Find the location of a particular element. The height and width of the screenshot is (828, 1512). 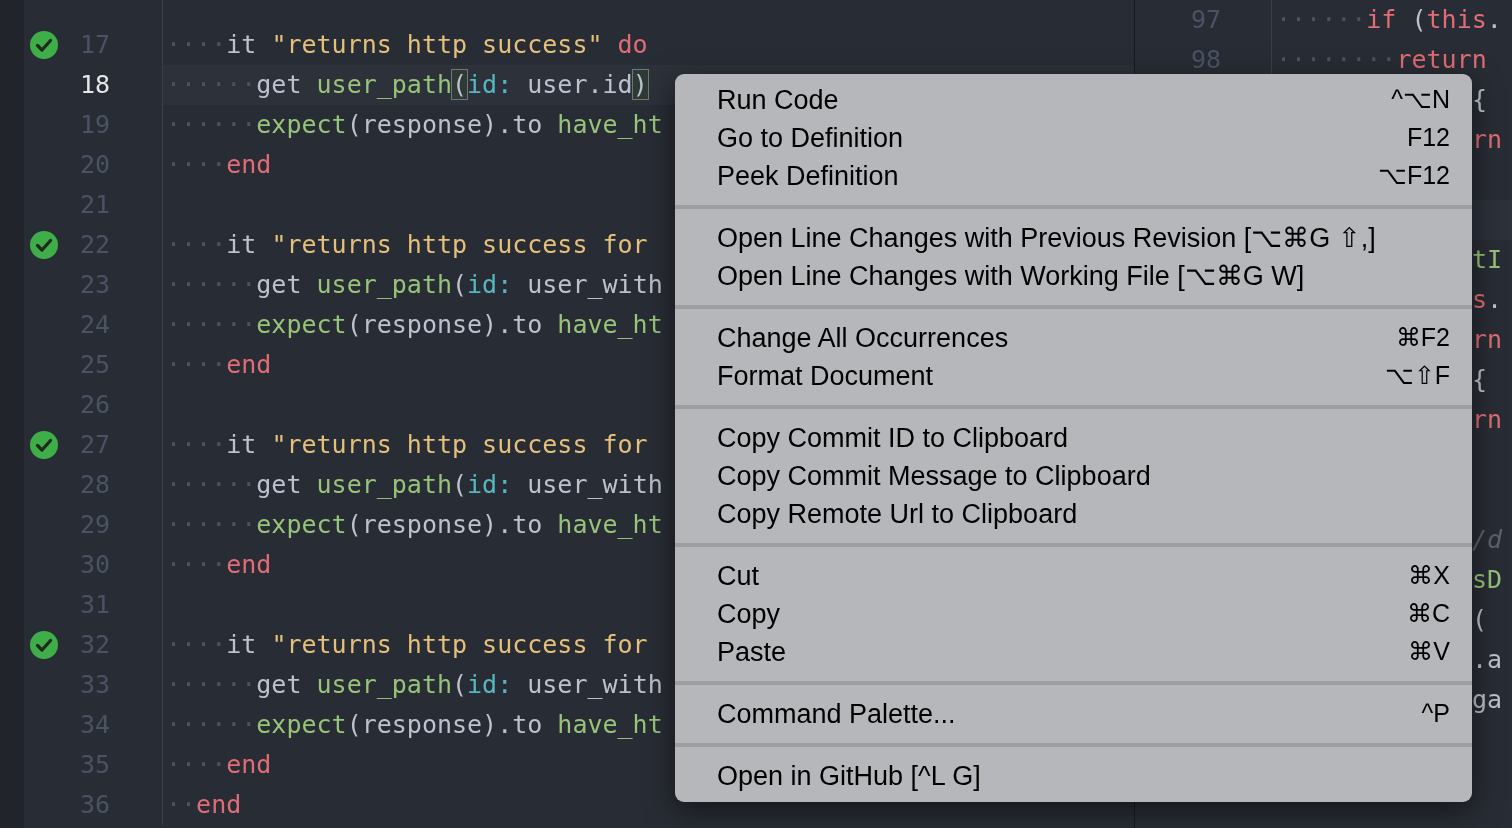

menu-item: Paste ⌘V is located at coordinates (1073, 652).